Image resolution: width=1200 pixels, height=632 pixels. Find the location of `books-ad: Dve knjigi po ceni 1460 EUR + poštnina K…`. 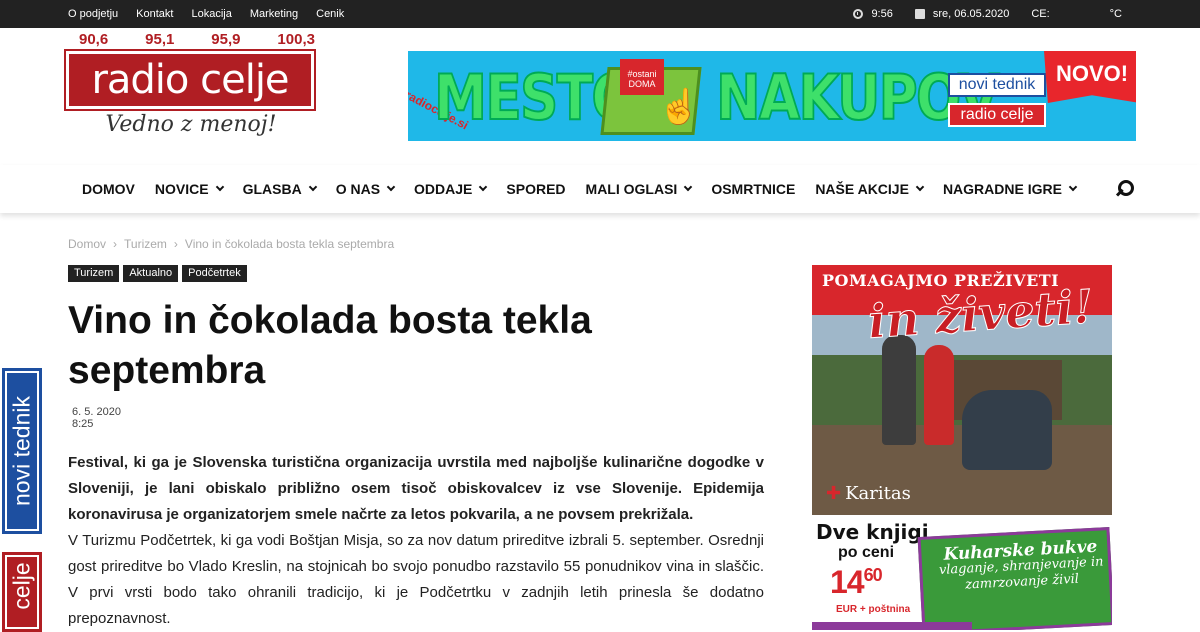

books-ad: Dve knjigi po ceni 1460 EUR + poštnina K… is located at coordinates (962, 575).